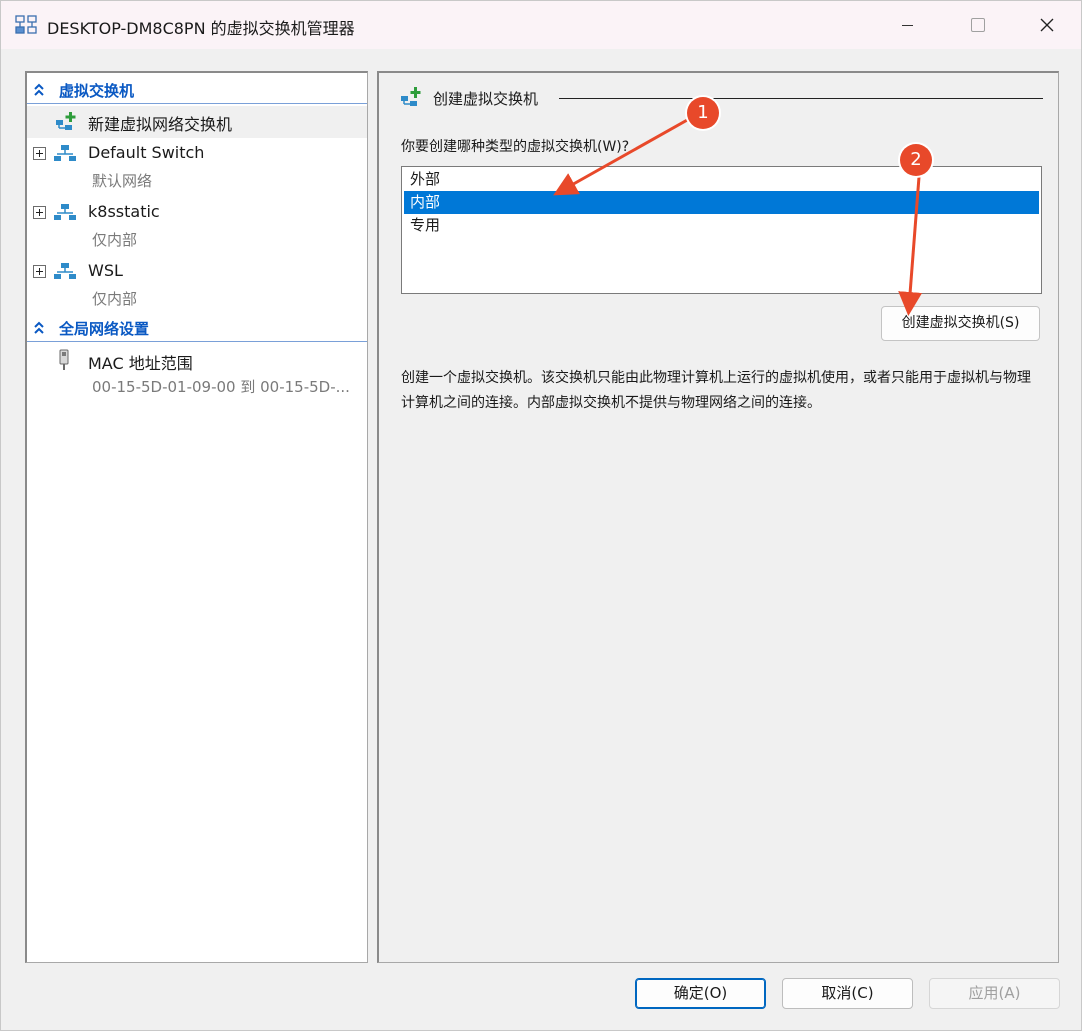 The height and width of the screenshot is (1031, 1082). What do you see at coordinates (916, 160) in the screenshot?
I see `annotation-badge-2: 2` at bounding box center [916, 160].